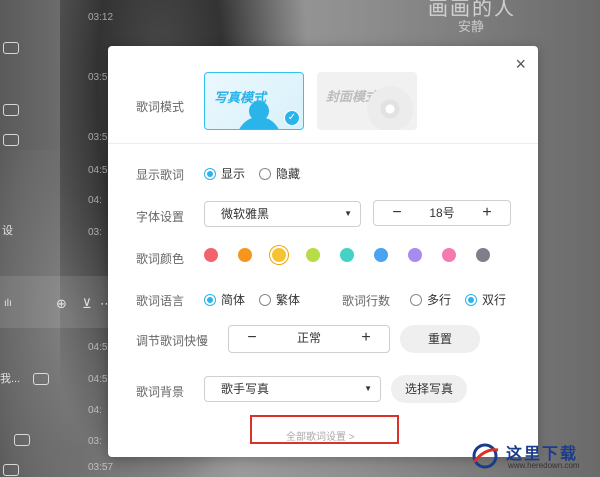 The image size is (600, 477). Describe the element at coordinates (485, 456) in the screenshot. I see `watermark-logo-icon` at that location.